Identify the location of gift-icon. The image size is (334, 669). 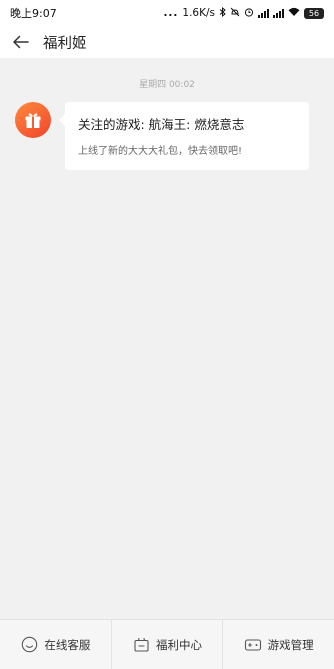
(33, 120).